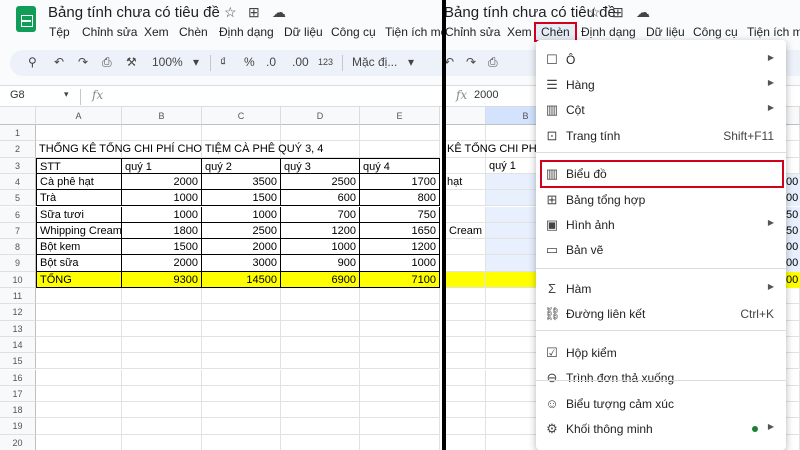 The width and height of the screenshot is (800, 450). What do you see at coordinates (661, 225) in the screenshot?
I see `insert-menu-item: ▣ Hình ảnh ▶` at bounding box center [661, 225].